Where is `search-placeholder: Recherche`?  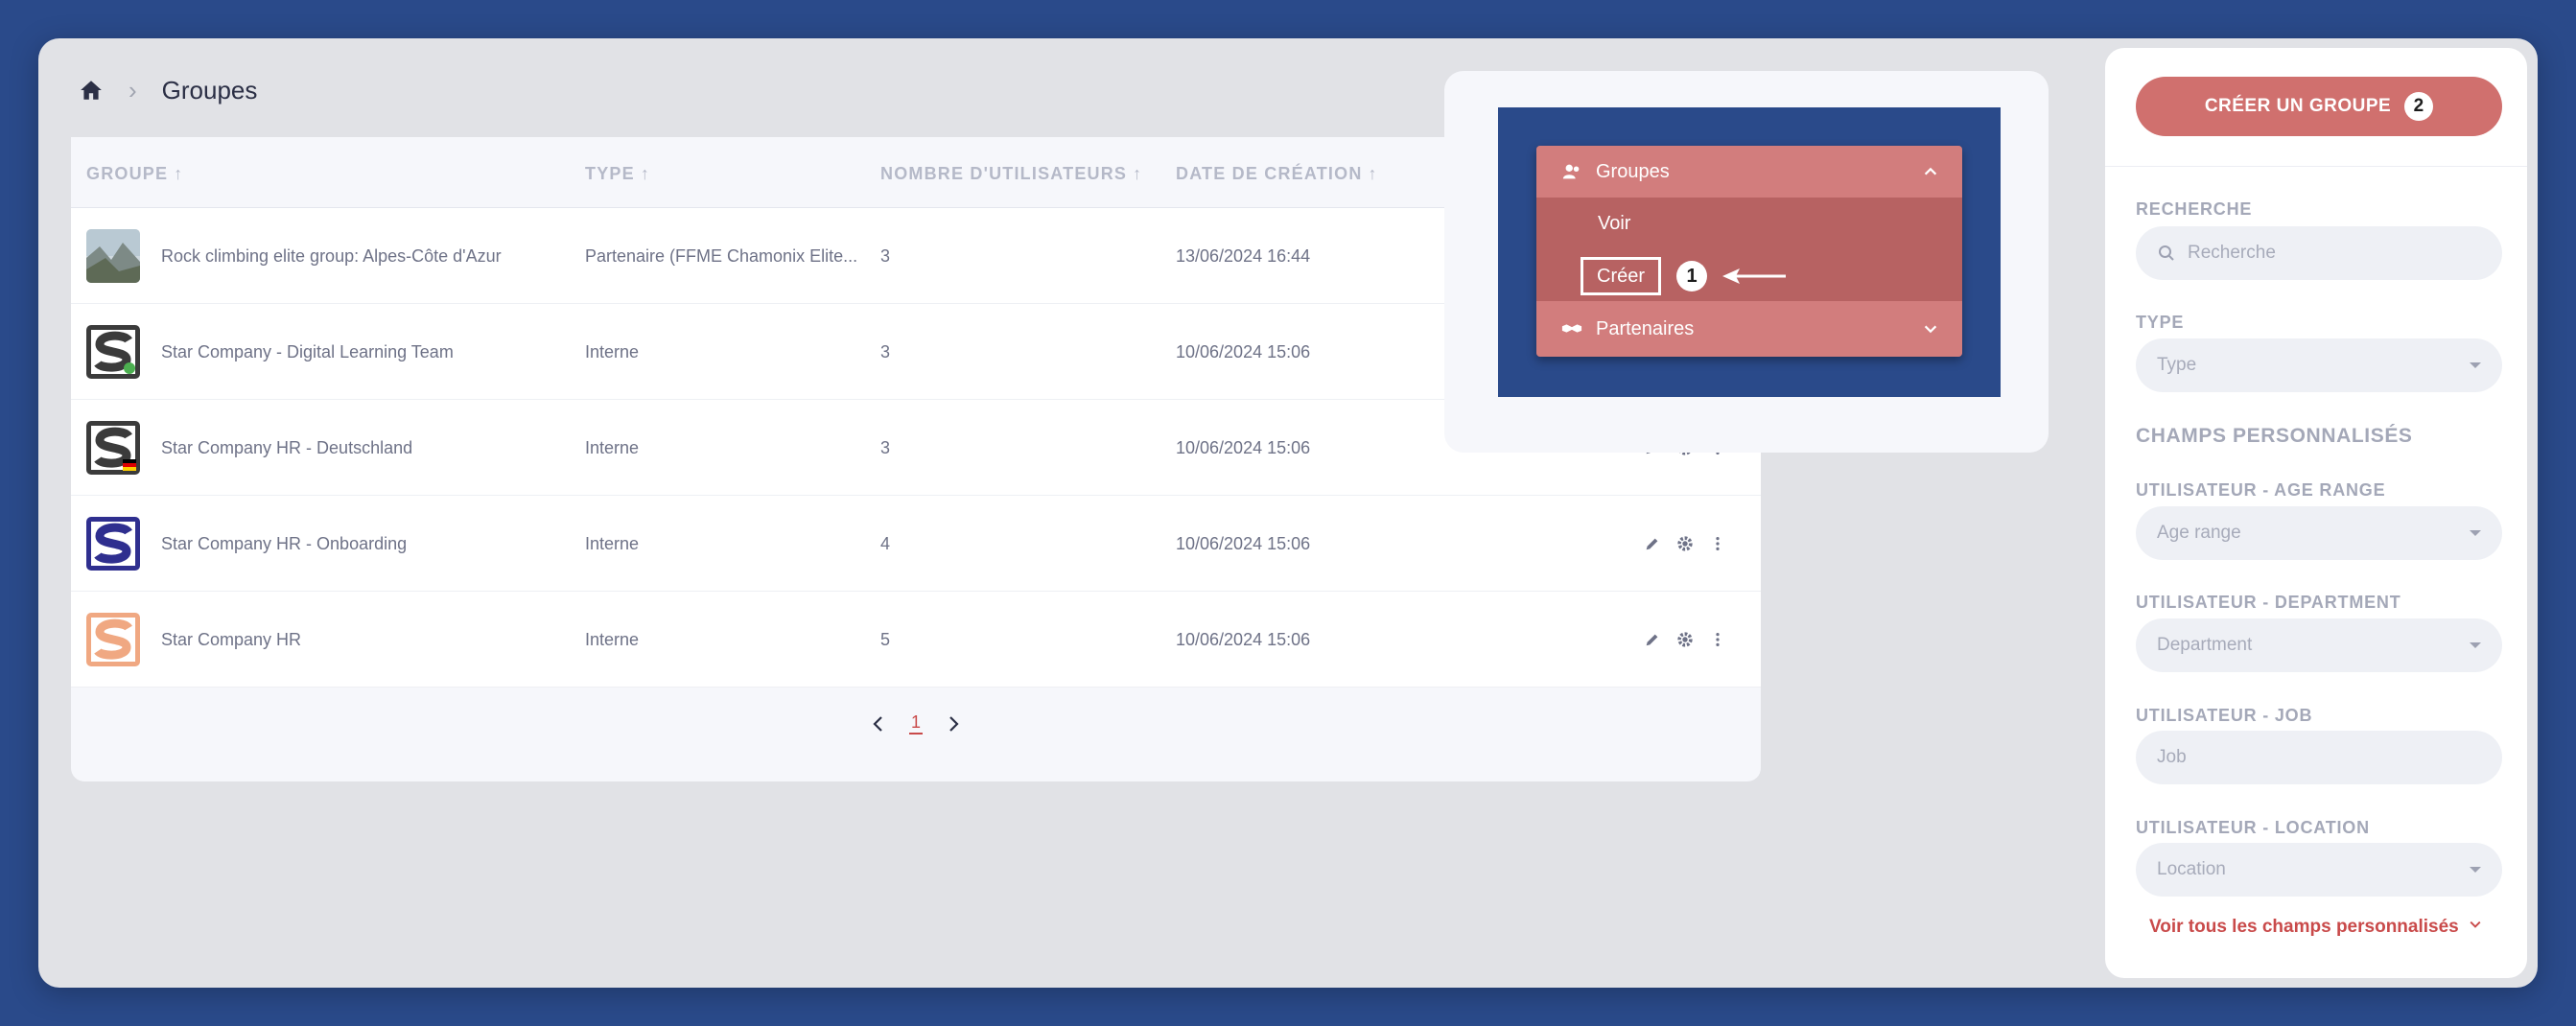
search-placeholder: Recherche is located at coordinates (2232, 253).